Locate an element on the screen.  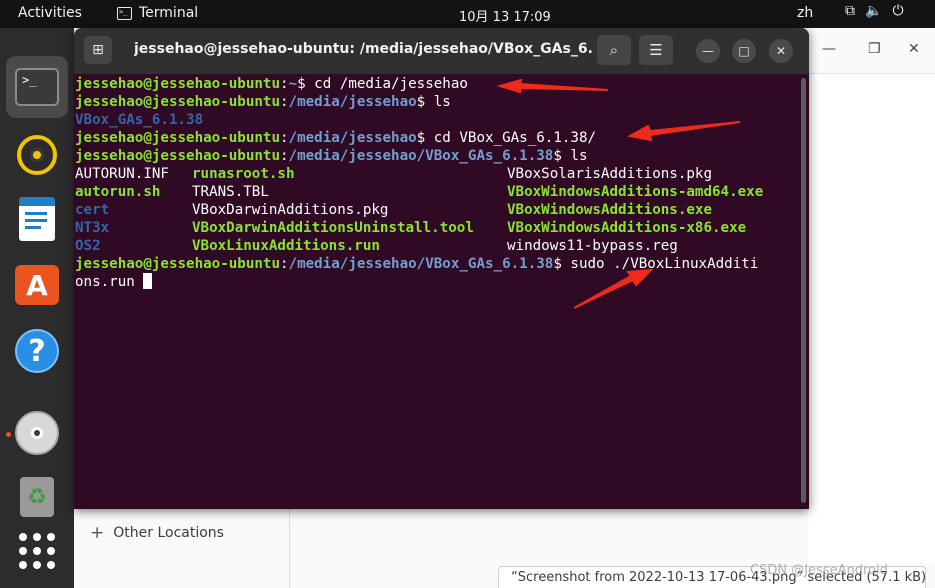
writer-icon is located at coordinates (37, 219).